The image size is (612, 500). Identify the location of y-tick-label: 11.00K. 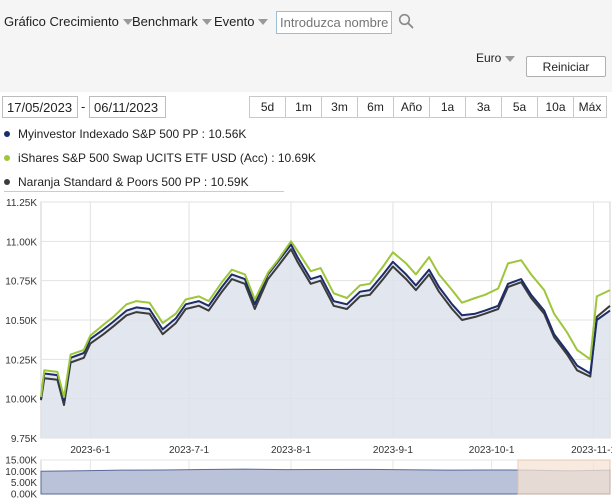
(21, 242).